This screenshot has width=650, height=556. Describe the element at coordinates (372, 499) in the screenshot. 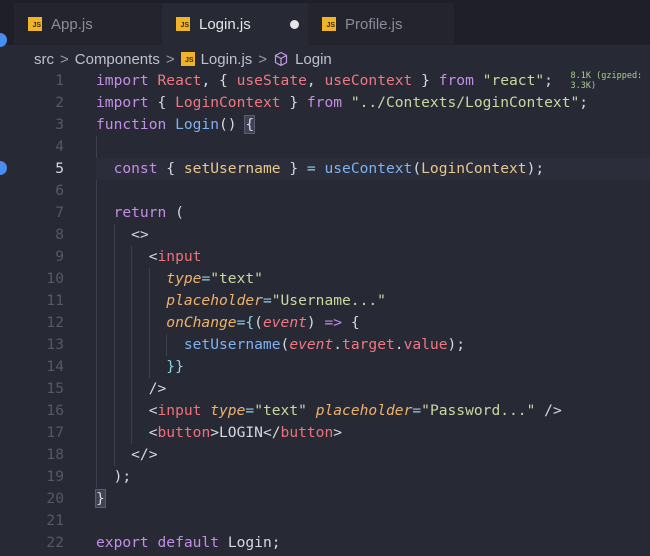

I see `code-line: }` at that location.